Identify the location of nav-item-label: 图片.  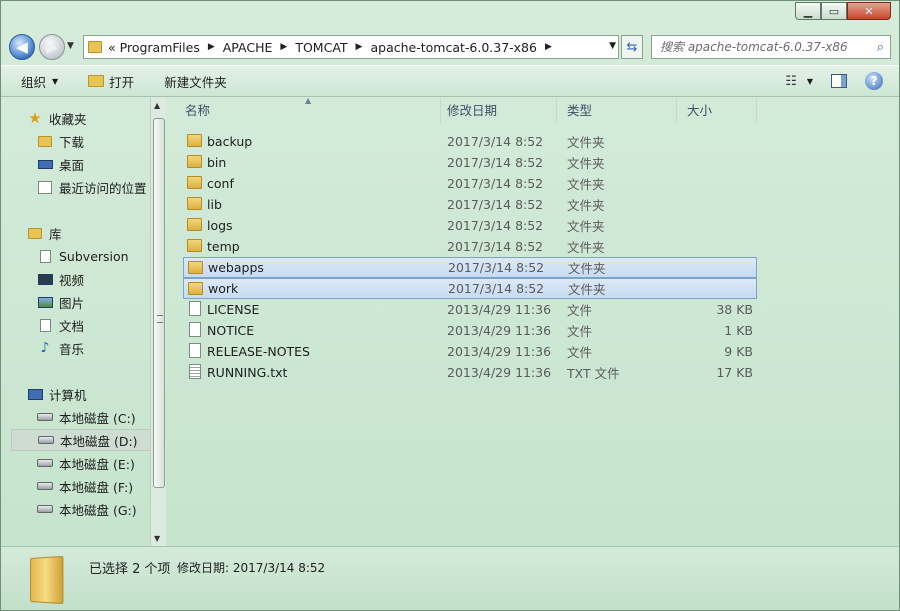
(72, 303).